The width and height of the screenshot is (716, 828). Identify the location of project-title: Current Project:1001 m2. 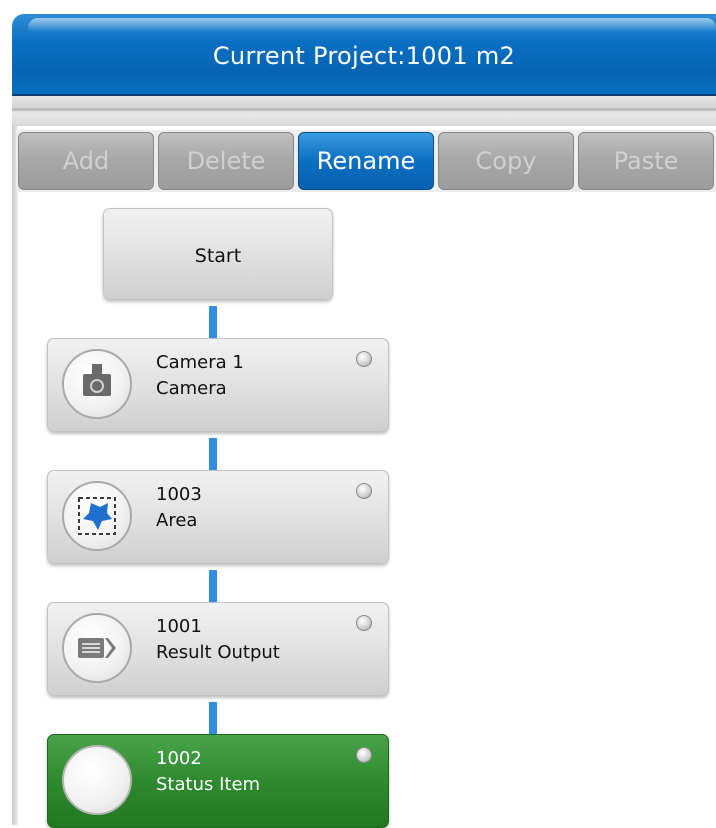
(364, 56).